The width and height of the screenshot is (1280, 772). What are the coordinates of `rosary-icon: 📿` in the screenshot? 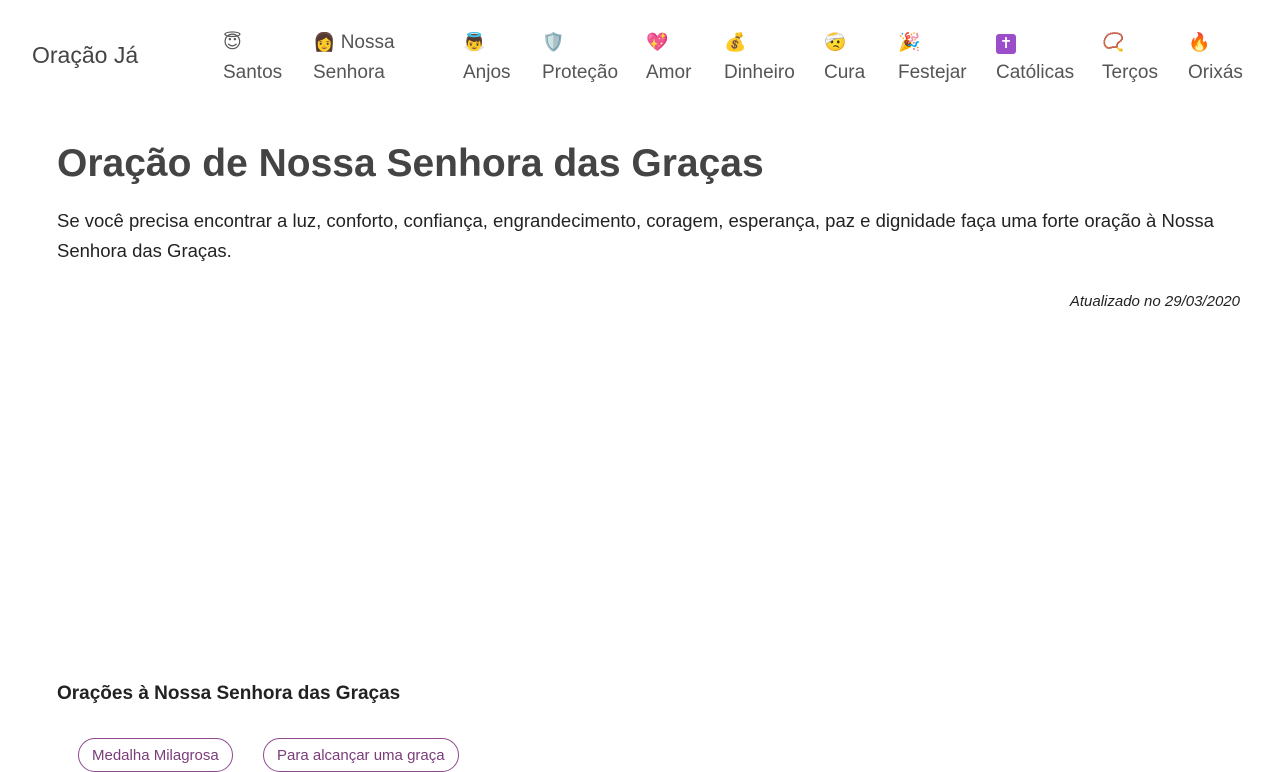 It's located at (1113, 42).